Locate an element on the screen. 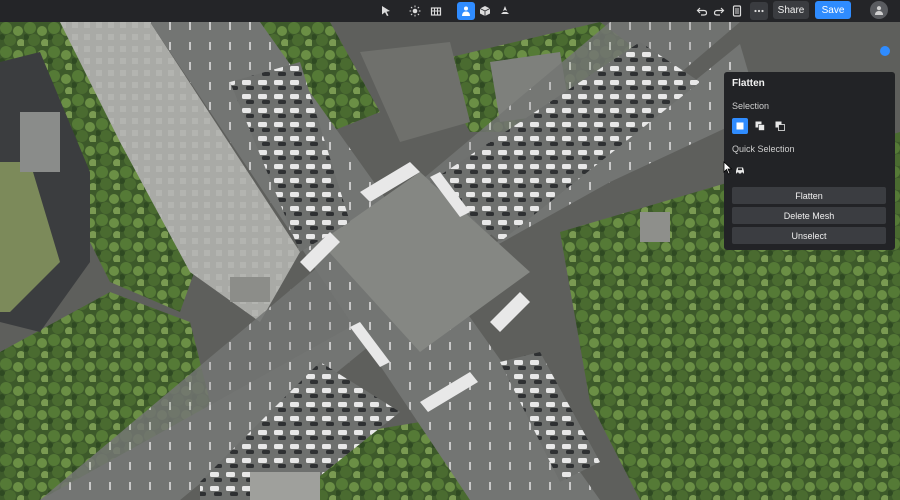 The image size is (900, 500). selection-label: Selection is located at coordinates (751, 106).